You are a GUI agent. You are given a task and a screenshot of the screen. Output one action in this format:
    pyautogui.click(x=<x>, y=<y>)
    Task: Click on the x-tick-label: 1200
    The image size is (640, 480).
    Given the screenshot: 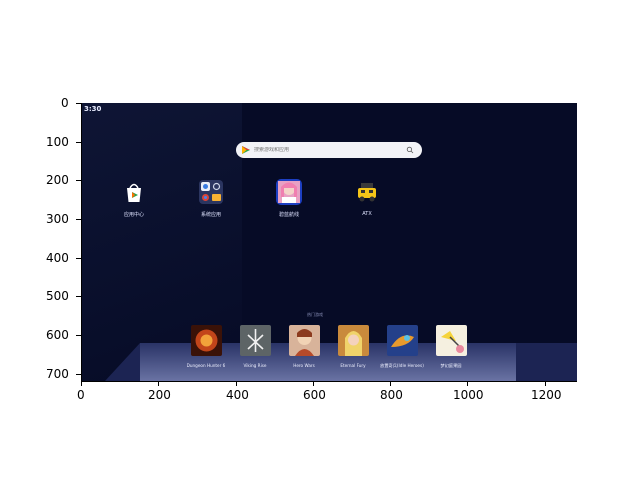 What is the action you would take?
    pyautogui.click(x=546, y=395)
    